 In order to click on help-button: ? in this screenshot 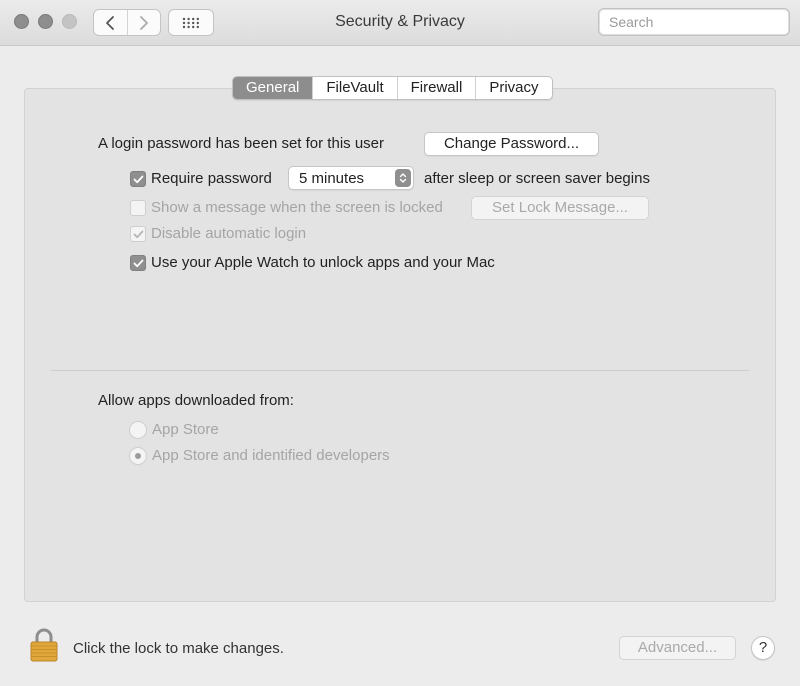, I will do `click(763, 648)`.